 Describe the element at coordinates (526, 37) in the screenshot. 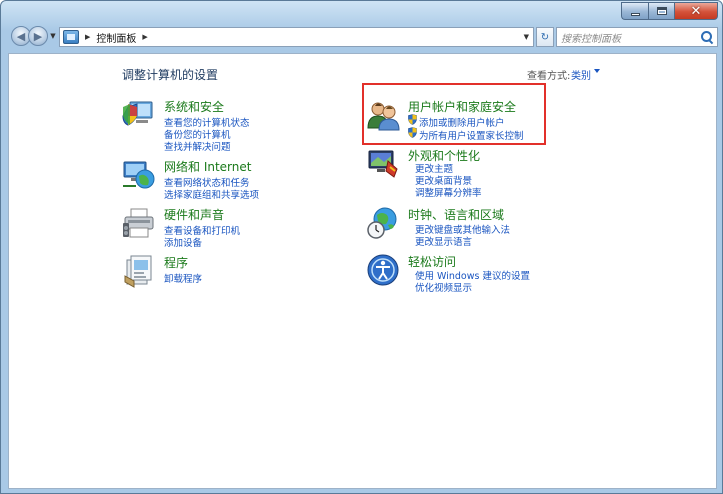

I see `address-dropdown-icon: ▼` at that location.